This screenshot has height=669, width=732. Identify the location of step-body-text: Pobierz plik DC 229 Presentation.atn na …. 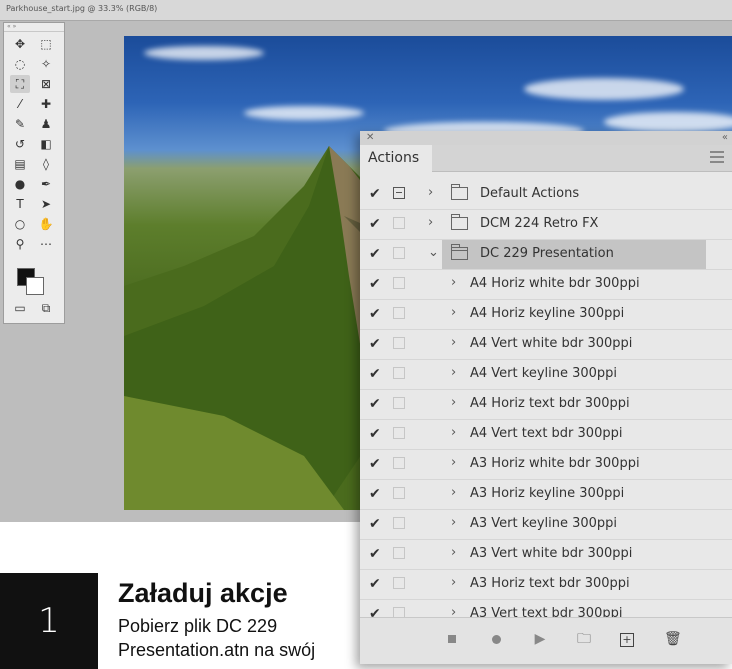
(217, 638).